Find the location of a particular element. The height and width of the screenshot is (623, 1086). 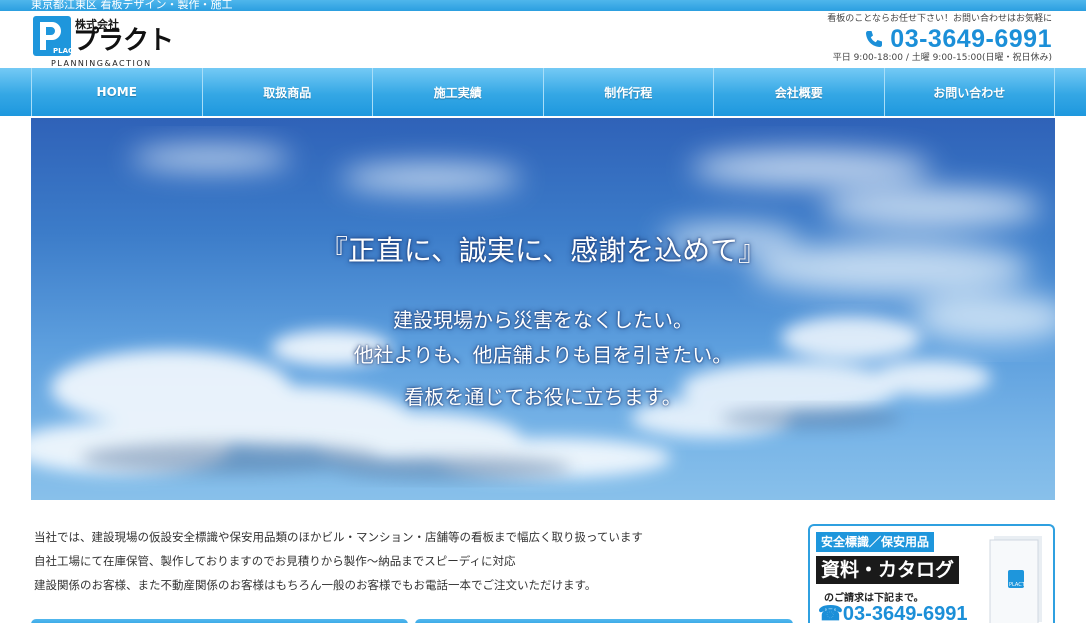

catalog-phone: ☎03-3649-6991 is located at coordinates (892, 613).